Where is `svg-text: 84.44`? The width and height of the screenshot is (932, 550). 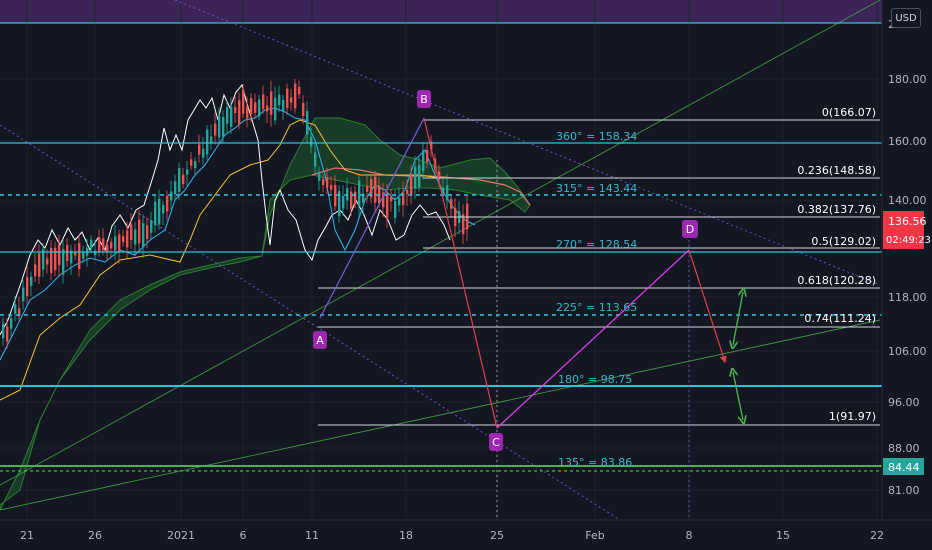
svg-text: 84.44 is located at coordinates (904, 467).